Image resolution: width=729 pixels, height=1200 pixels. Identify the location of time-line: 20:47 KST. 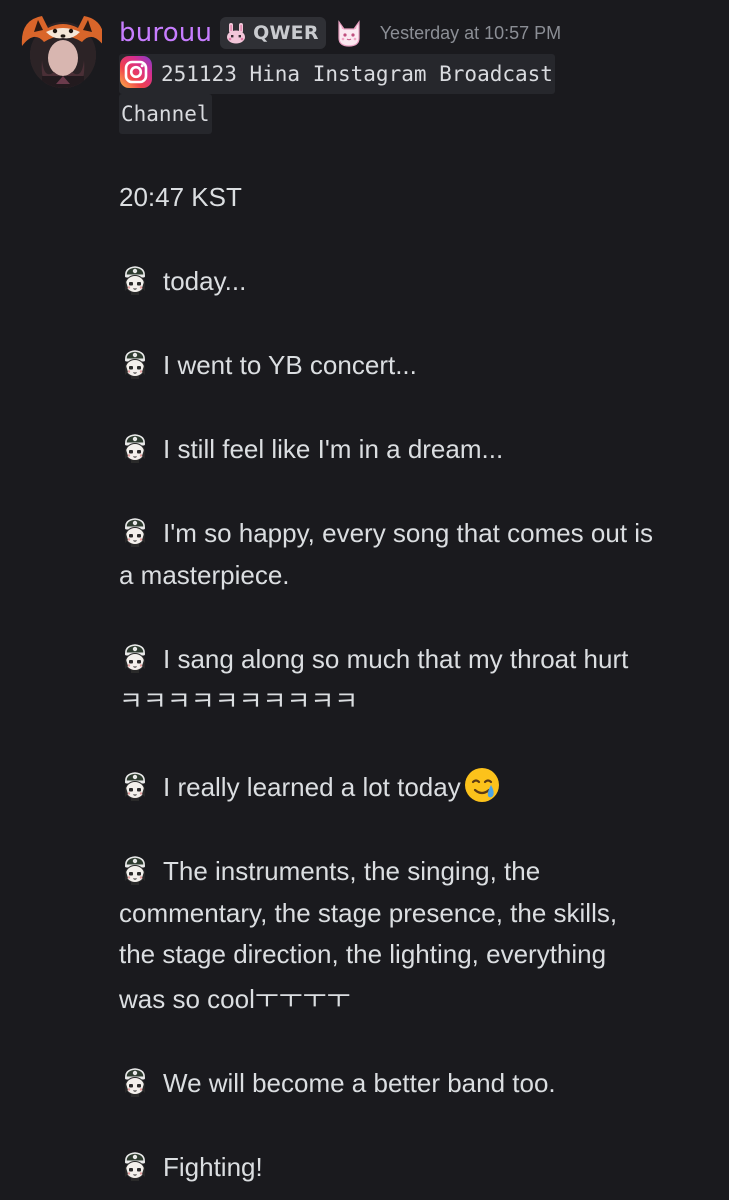
(180, 197).